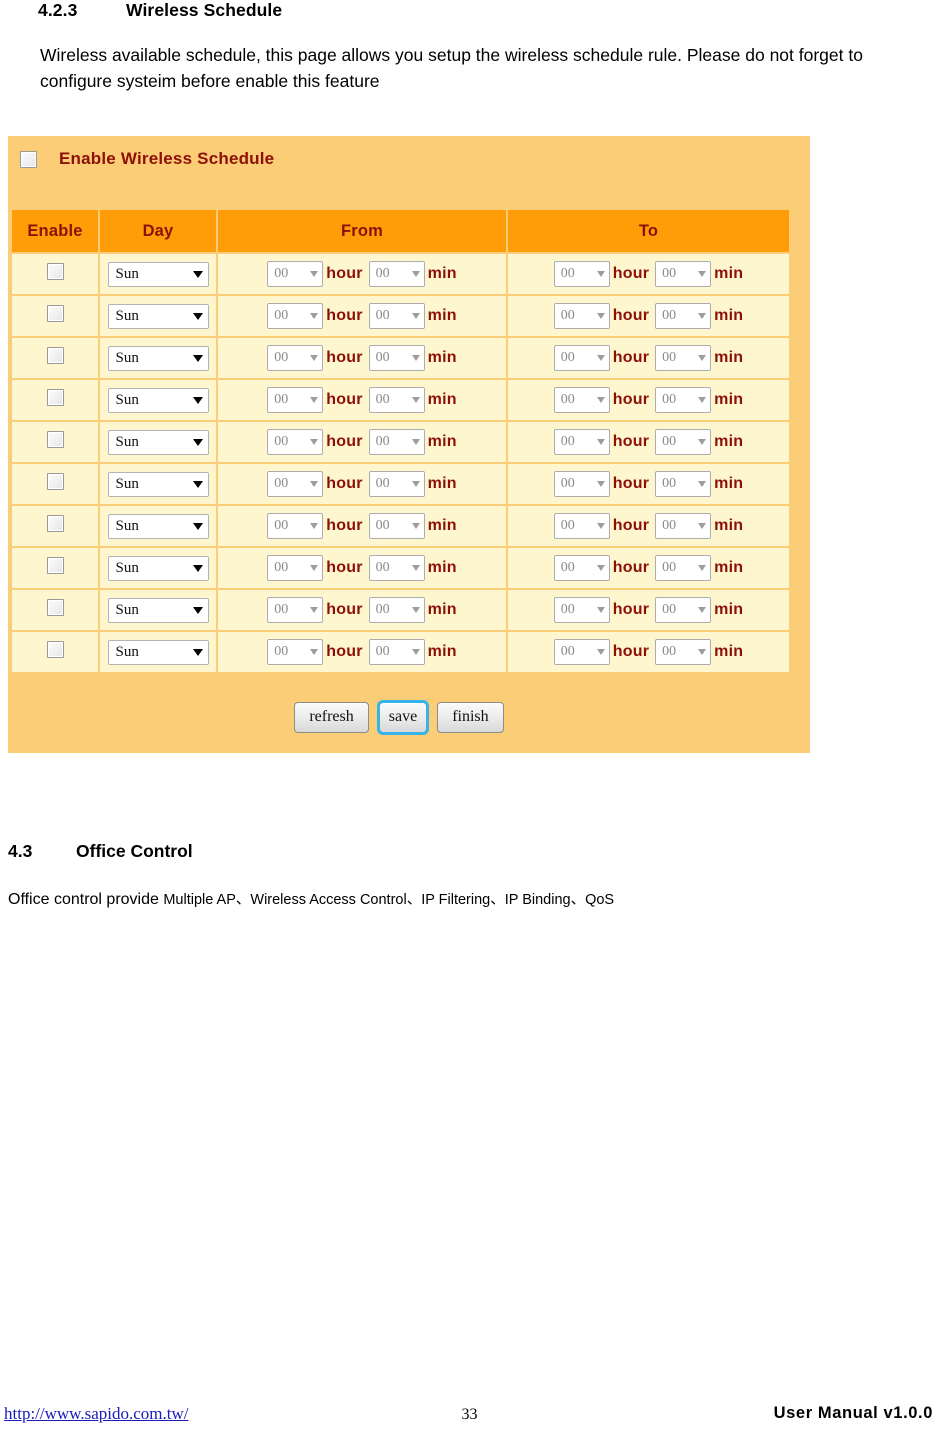 The height and width of the screenshot is (1449, 939). What do you see at coordinates (403, 717) in the screenshot?
I see `save-button: save` at bounding box center [403, 717].